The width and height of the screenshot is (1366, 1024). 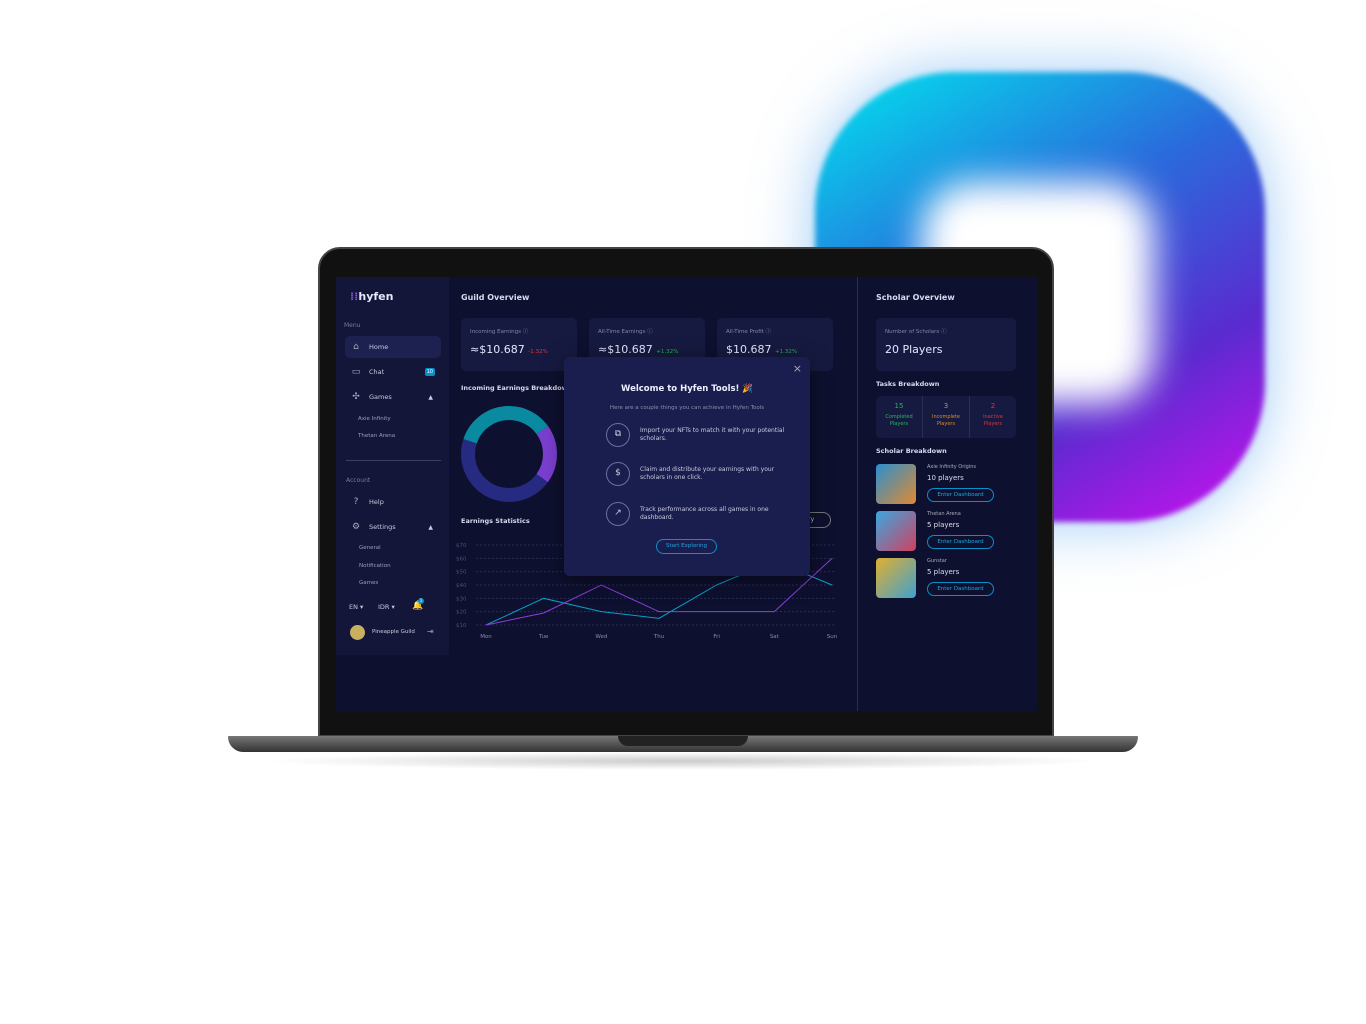 I want to click on tasks-title: Tasks Breakdown, so click(x=908, y=384).